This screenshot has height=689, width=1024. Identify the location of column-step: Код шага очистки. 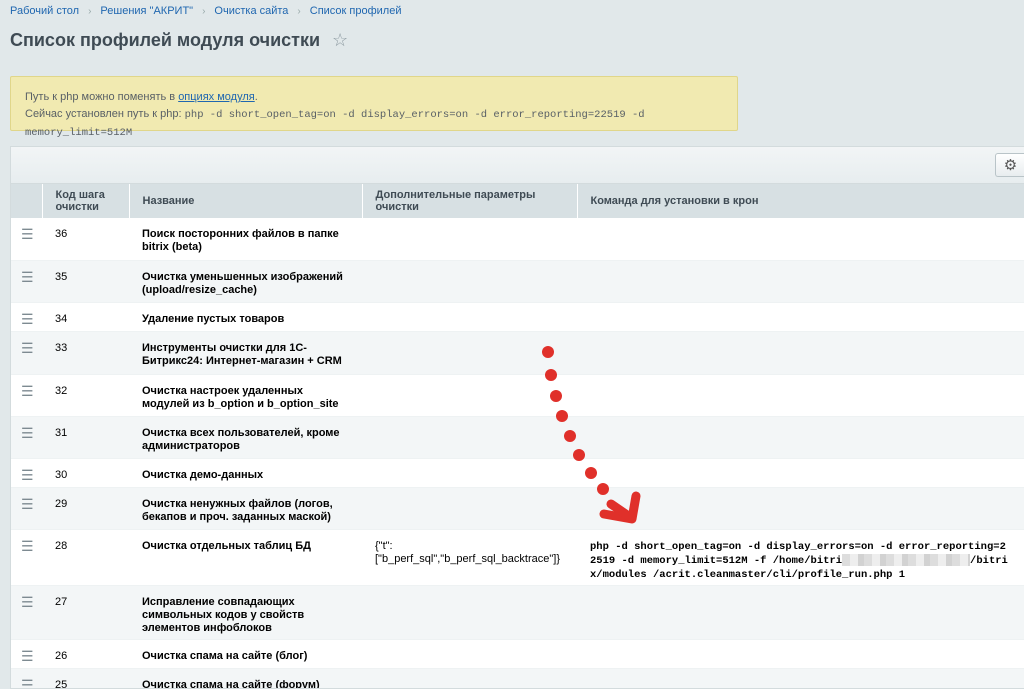
(86, 201).